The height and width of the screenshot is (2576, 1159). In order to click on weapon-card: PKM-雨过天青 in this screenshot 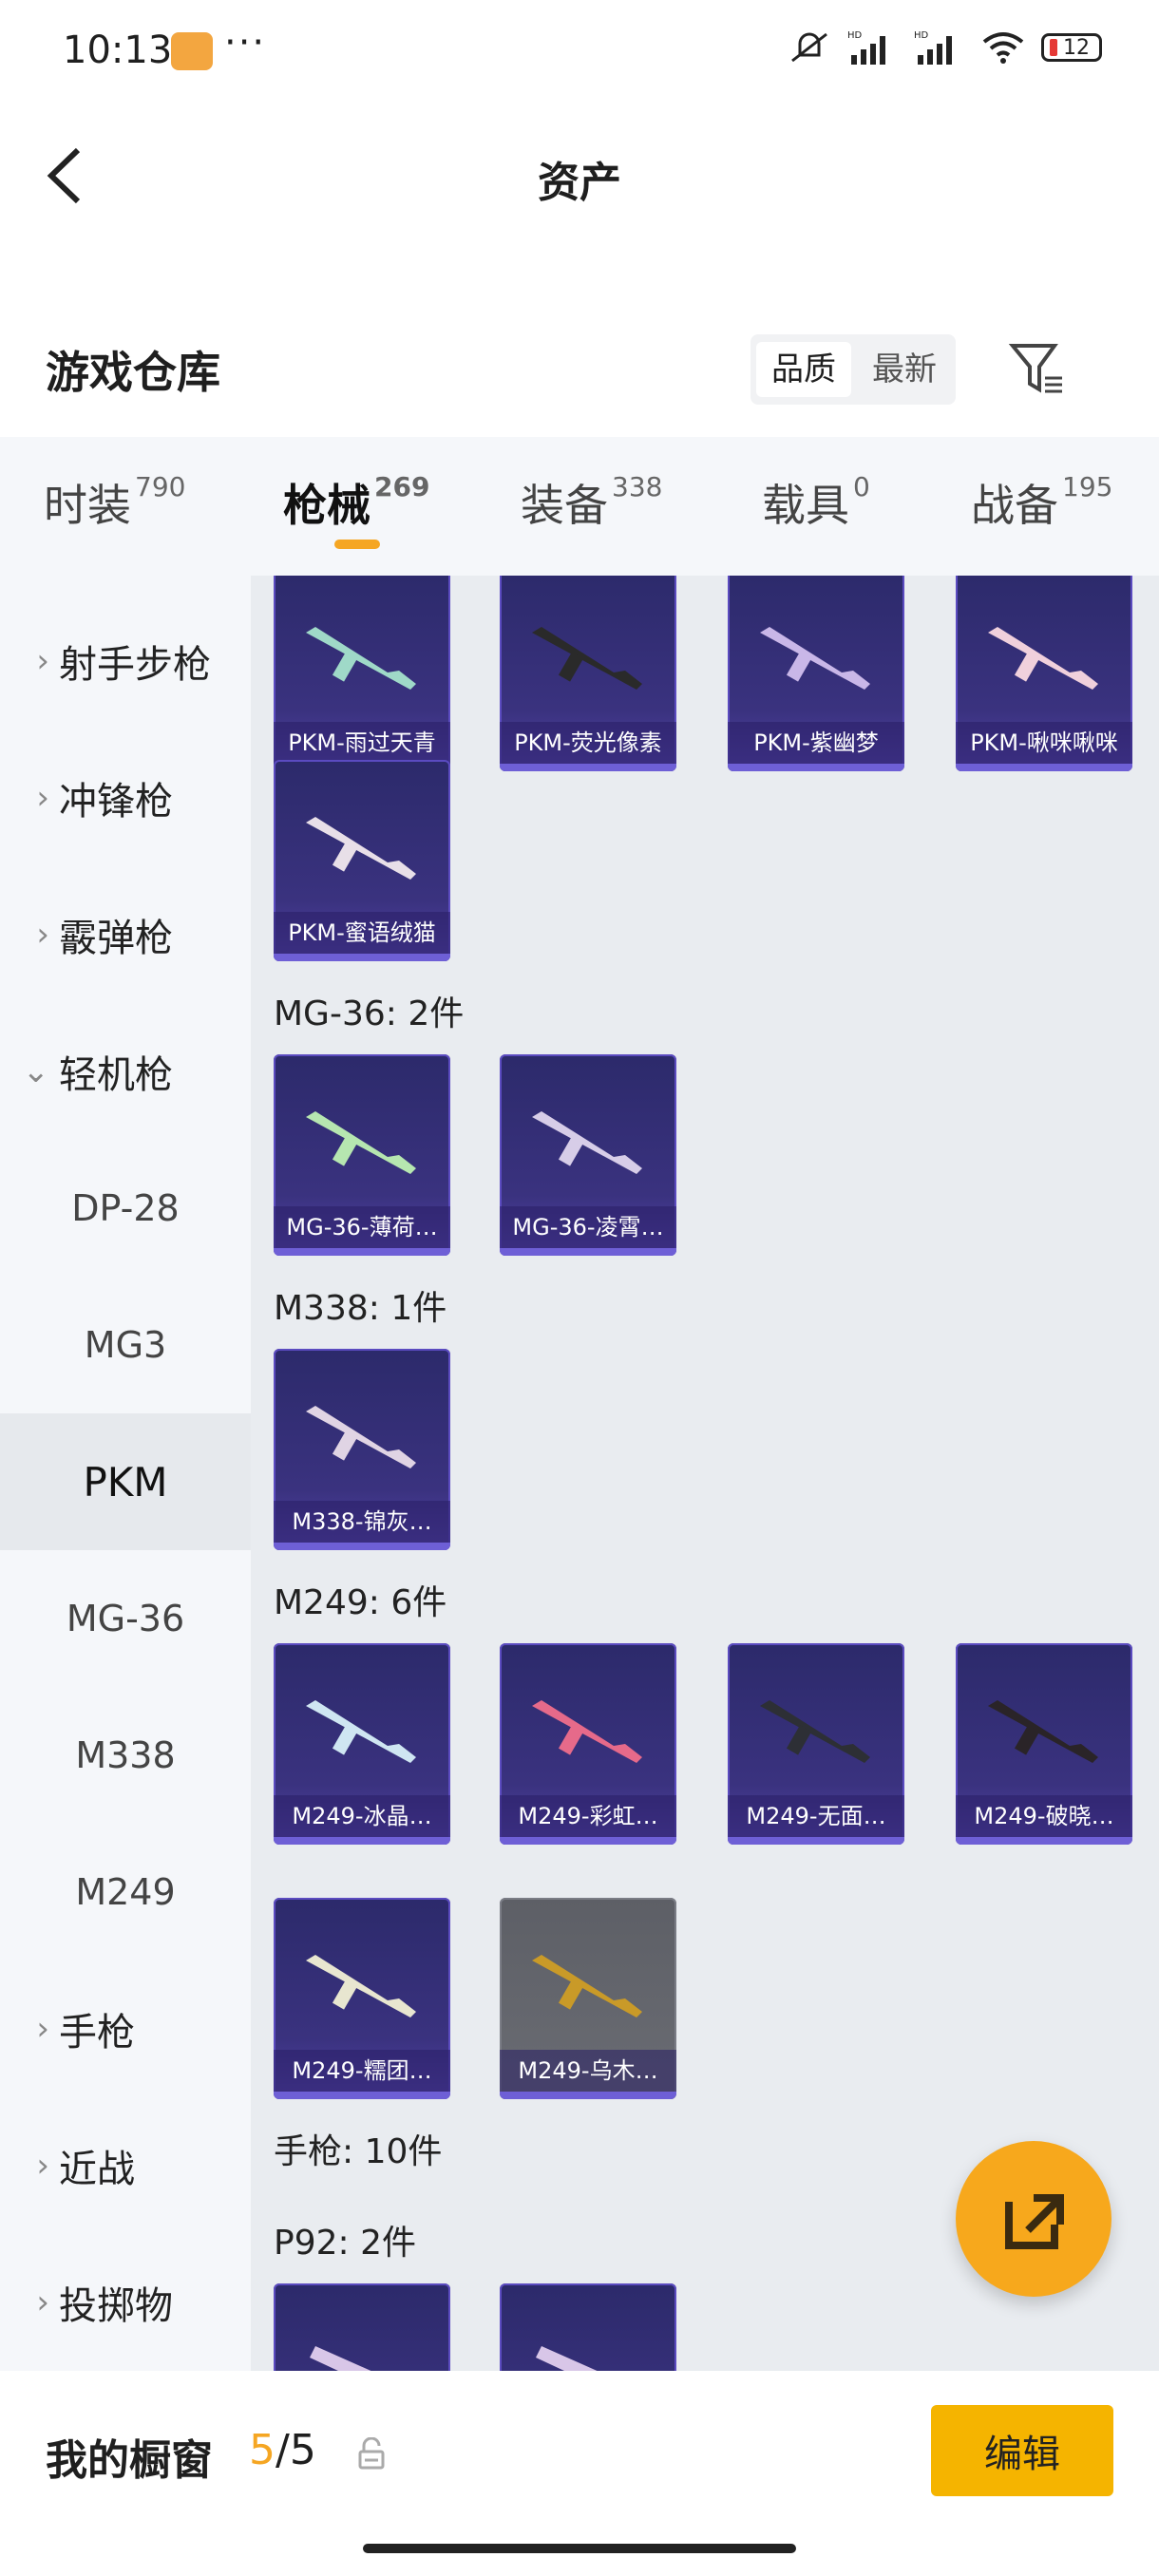, I will do `click(362, 673)`.